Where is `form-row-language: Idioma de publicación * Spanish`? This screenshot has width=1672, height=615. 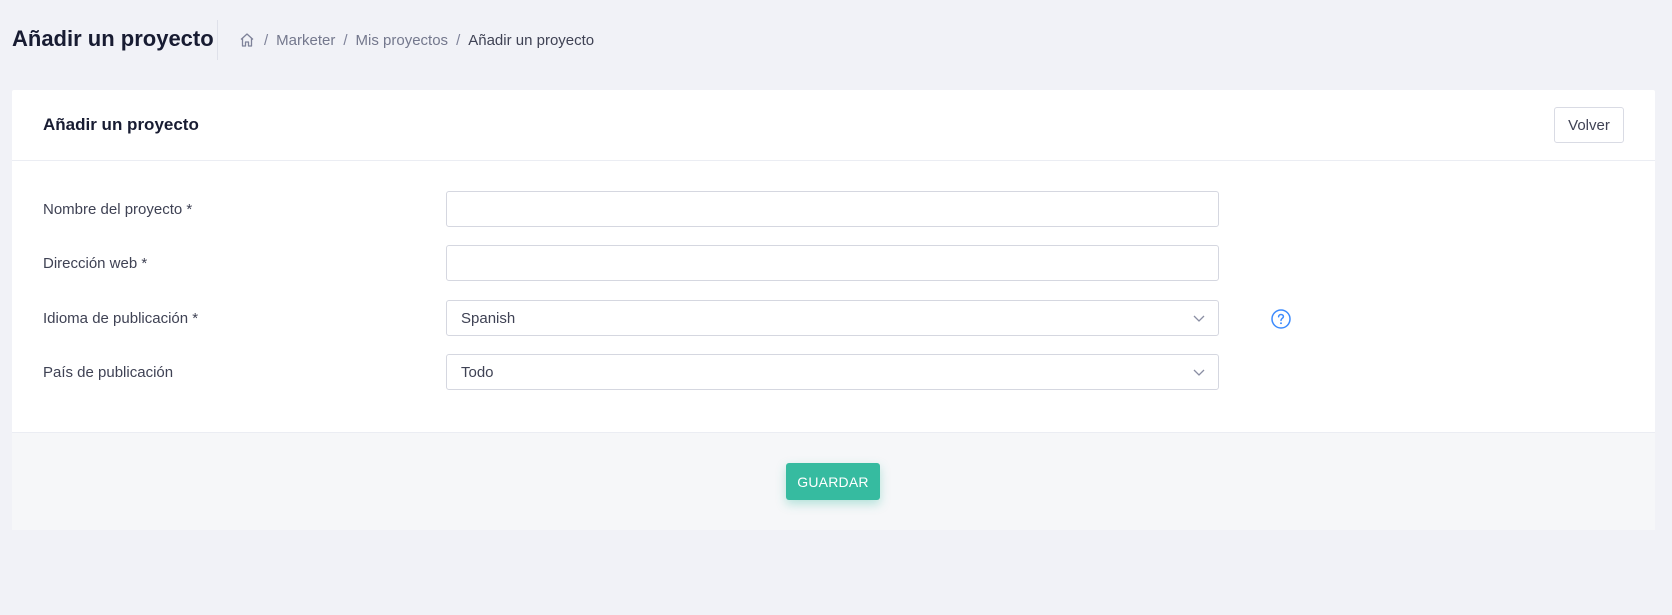
form-row-language: Idioma de publicación * Spanish is located at coordinates (833, 319).